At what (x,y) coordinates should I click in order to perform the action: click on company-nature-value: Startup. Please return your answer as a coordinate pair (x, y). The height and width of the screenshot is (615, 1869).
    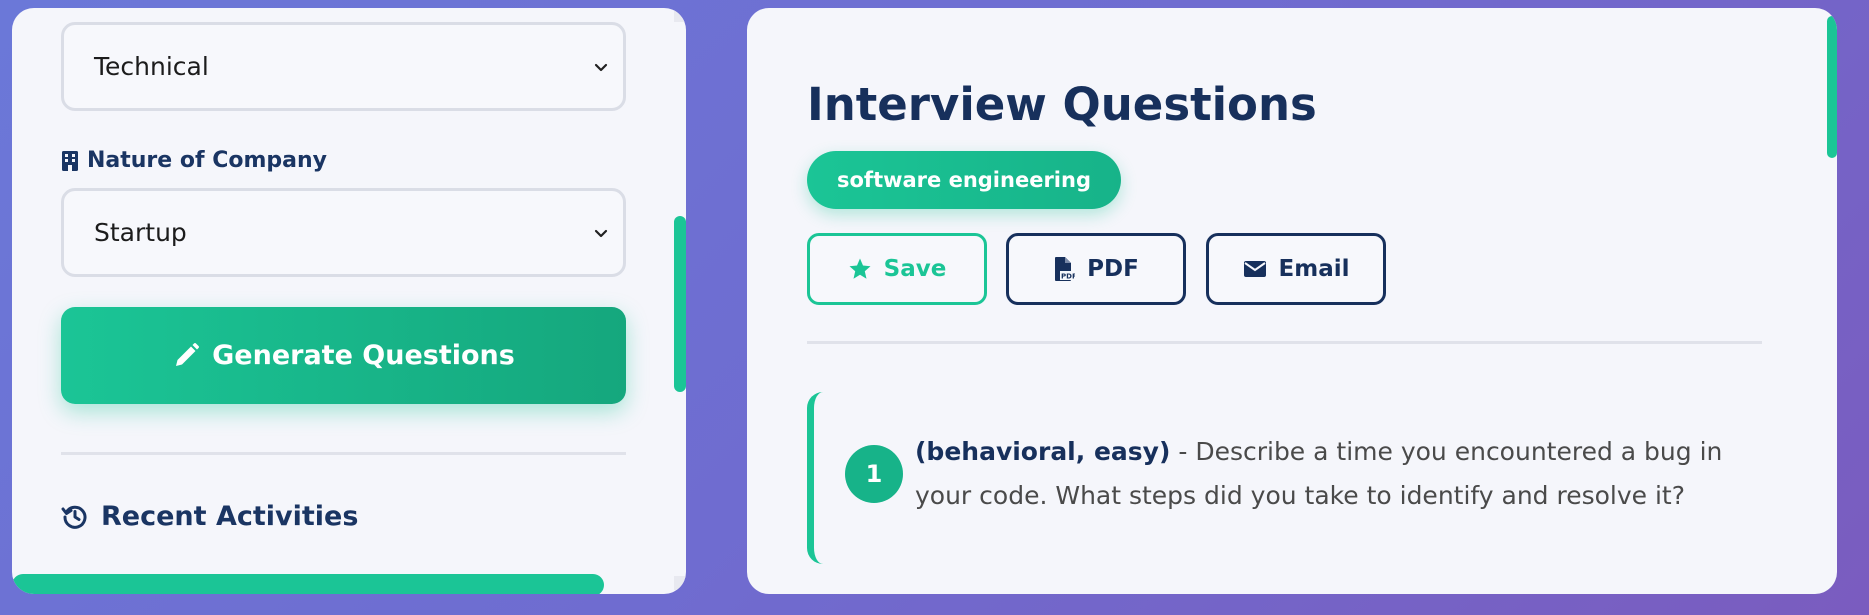
    Looking at the image, I should click on (140, 232).